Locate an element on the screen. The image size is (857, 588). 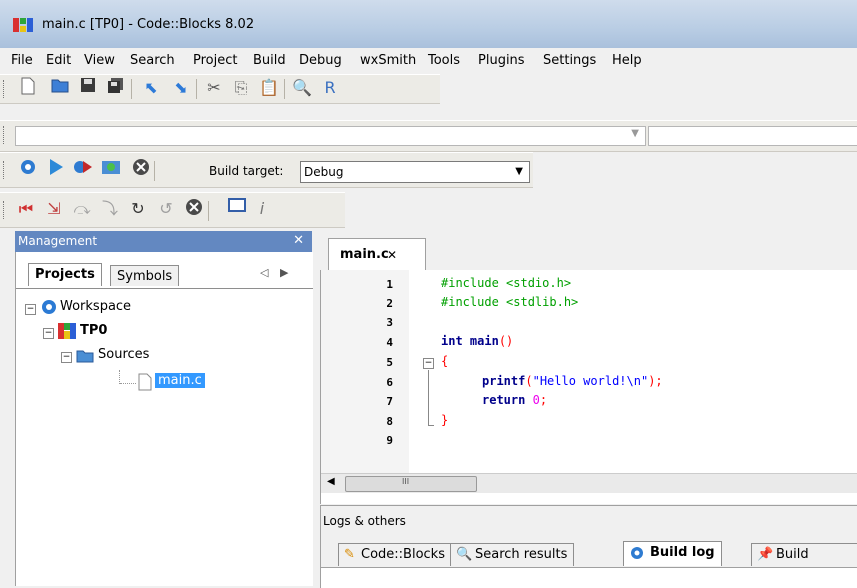
menu-plugins: Plugins is located at coordinates (501, 60).